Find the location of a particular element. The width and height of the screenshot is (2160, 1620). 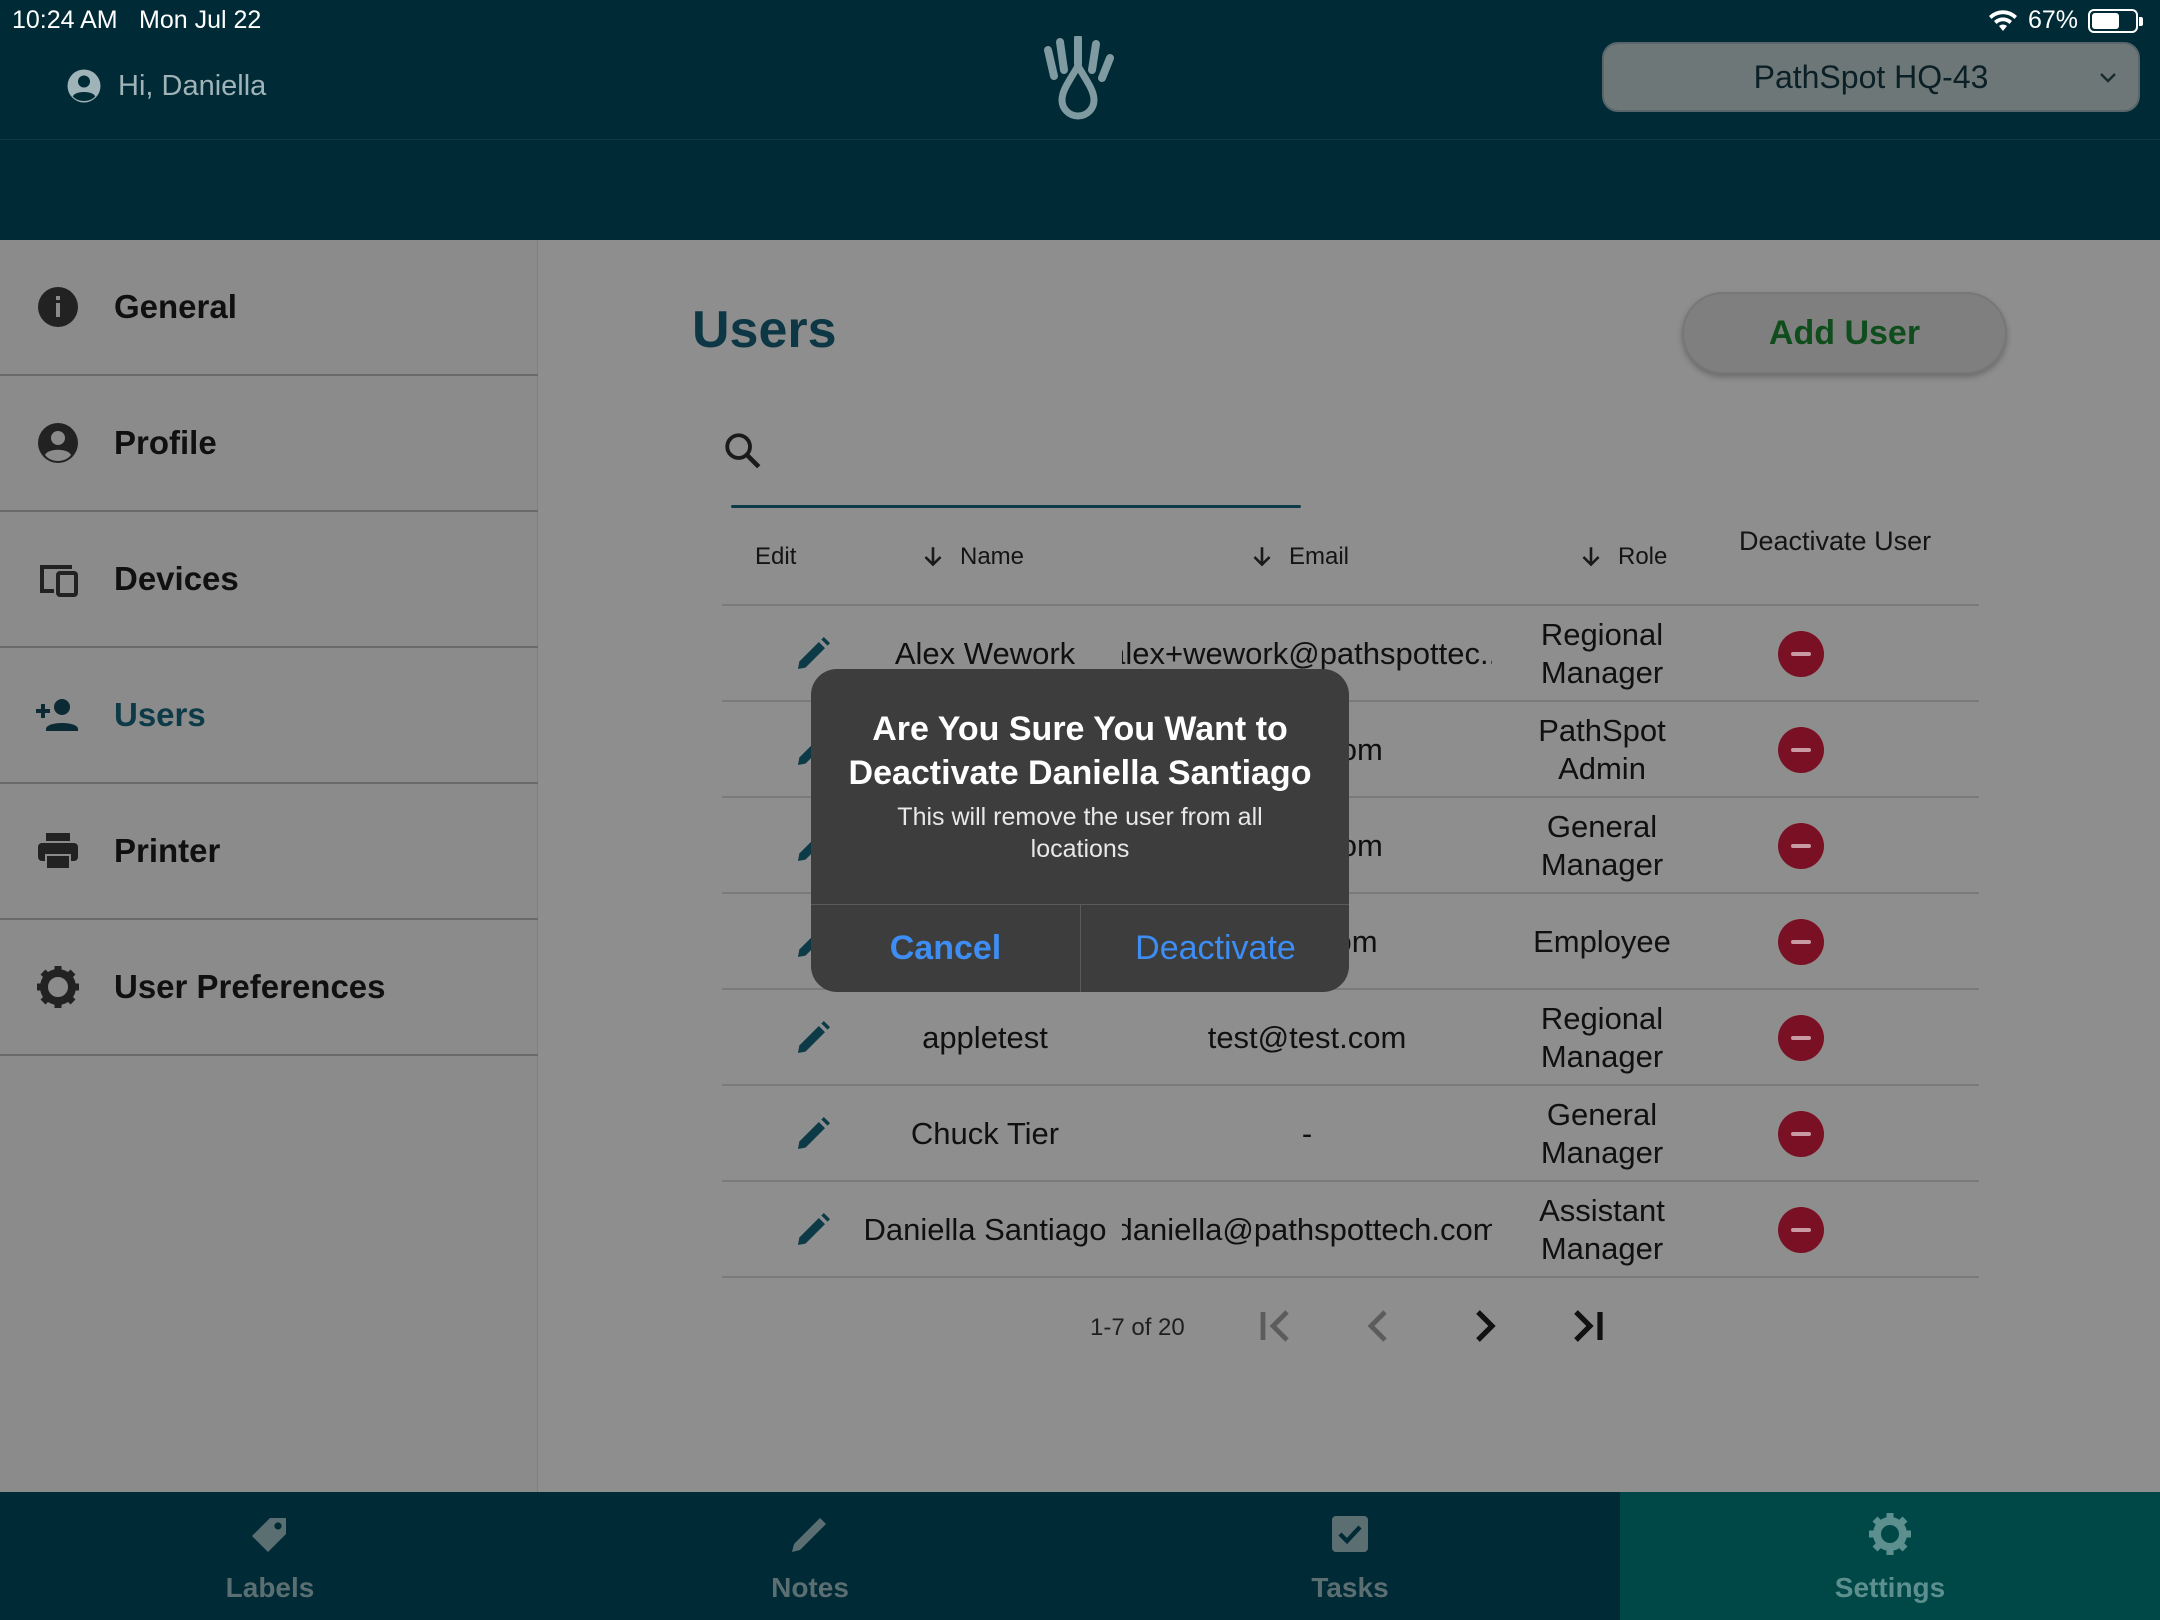

devices-icon is located at coordinates (59, 581).